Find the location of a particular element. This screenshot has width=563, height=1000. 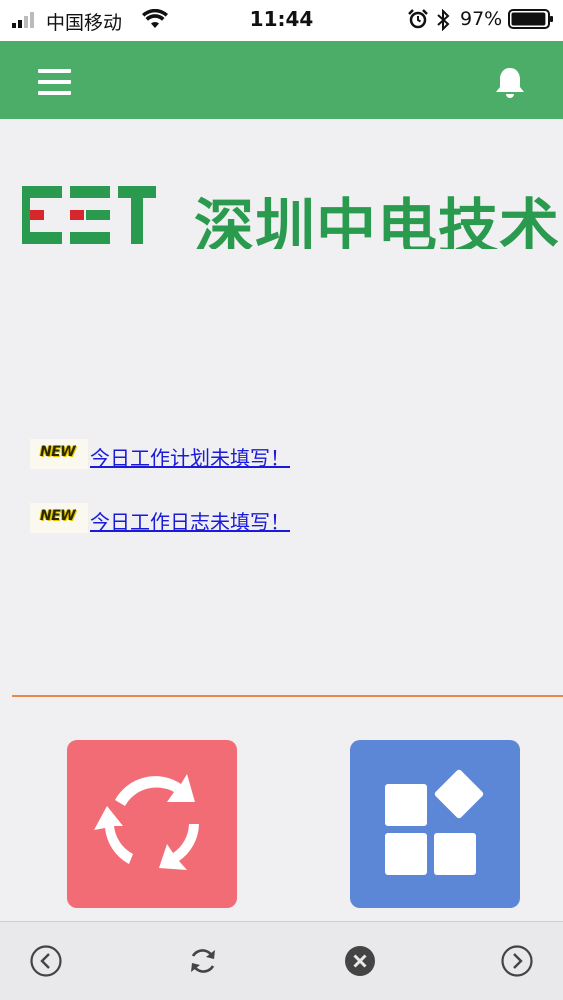

notice-item: NEW 今日工作日志未填写！ is located at coordinates (160, 516).